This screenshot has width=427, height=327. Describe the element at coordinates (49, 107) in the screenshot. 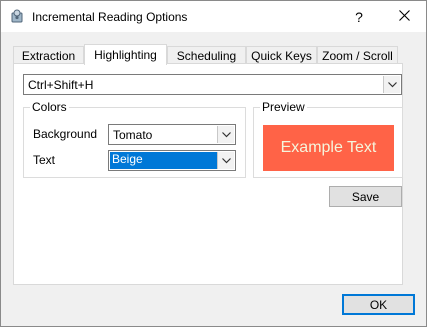

I see `colors-group-label: Colors` at that location.